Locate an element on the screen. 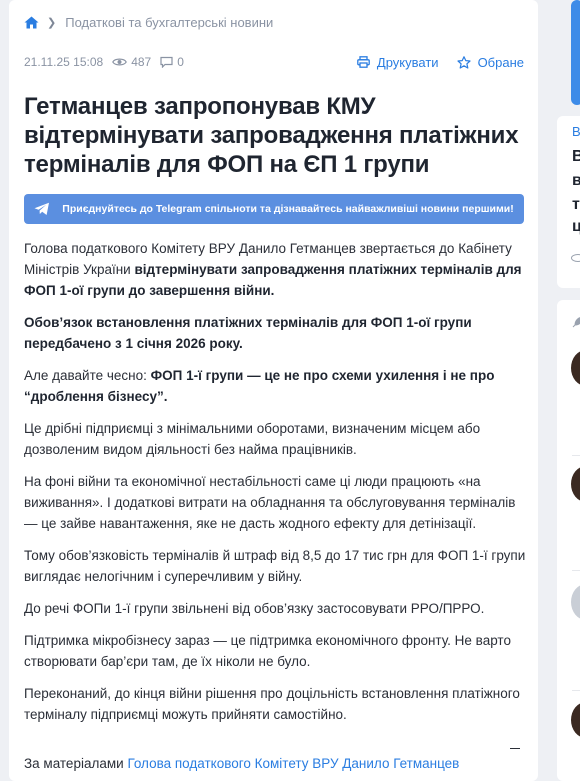  article-actions: Друкувати Обране is located at coordinates (431, 62).